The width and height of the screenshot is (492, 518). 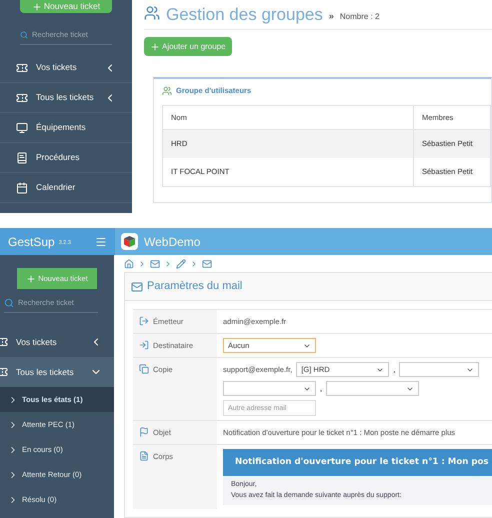 What do you see at coordinates (129, 263) in the screenshot?
I see `home-icon` at bounding box center [129, 263].